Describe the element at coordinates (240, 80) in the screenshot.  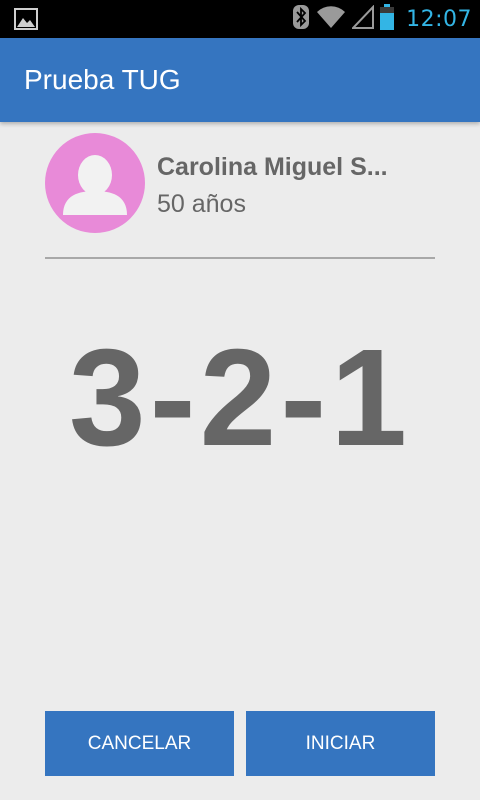
I see `app-bar: Prueba TUG` at that location.